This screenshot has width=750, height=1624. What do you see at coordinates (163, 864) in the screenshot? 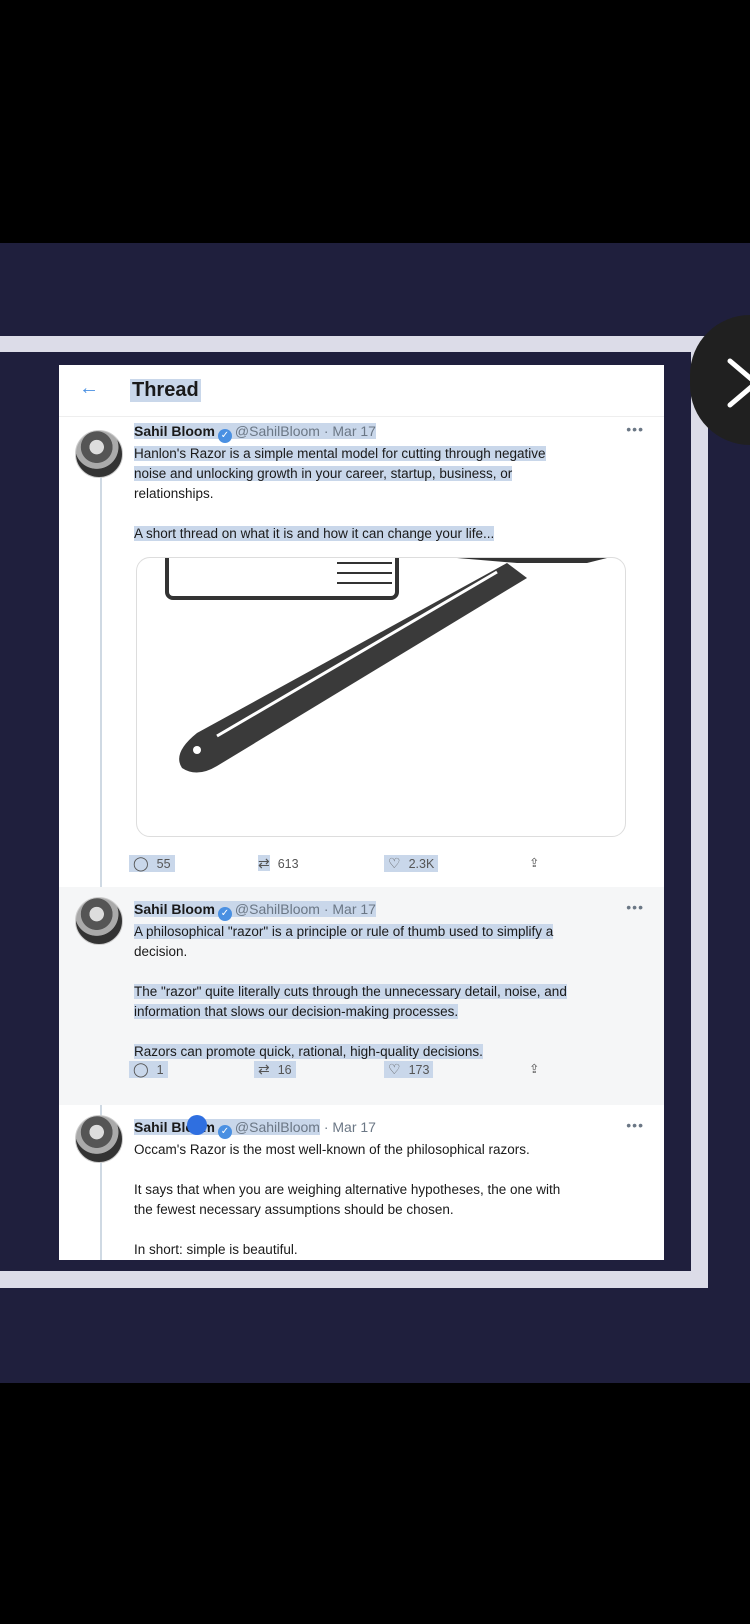
I see `reply-count: 55` at bounding box center [163, 864].